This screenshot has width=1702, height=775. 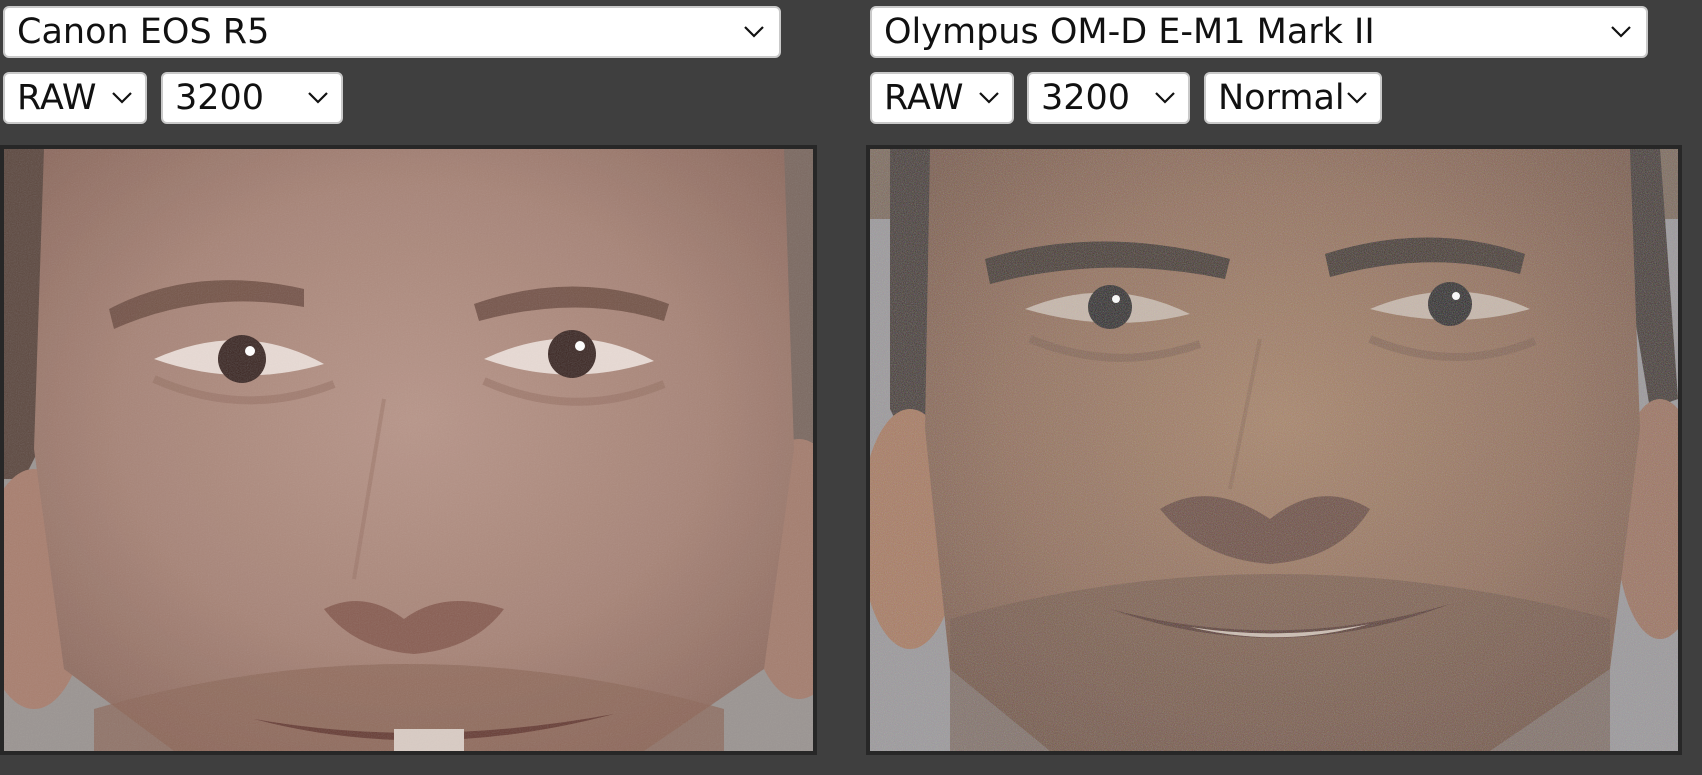 I want to click on camera-select: Olympus OM-D E-M1 Mark II, so click(x=1259, y=32).